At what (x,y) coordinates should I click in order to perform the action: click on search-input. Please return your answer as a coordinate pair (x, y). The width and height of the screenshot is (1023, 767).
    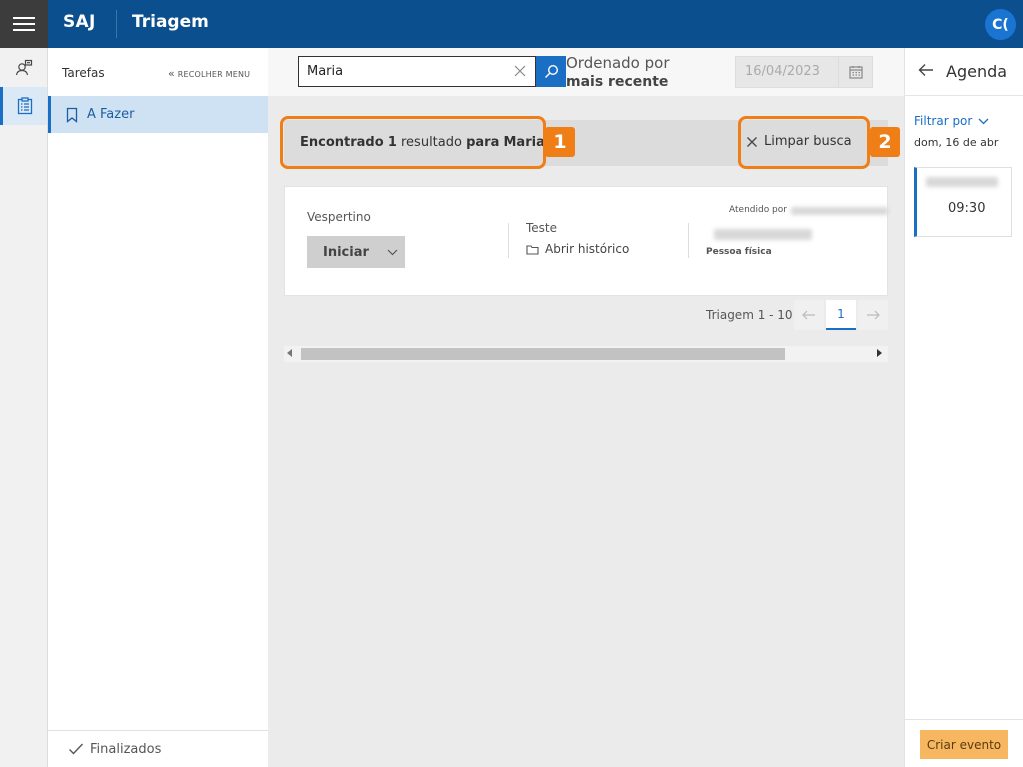
    Looking at the image, I should click on (417, 71).